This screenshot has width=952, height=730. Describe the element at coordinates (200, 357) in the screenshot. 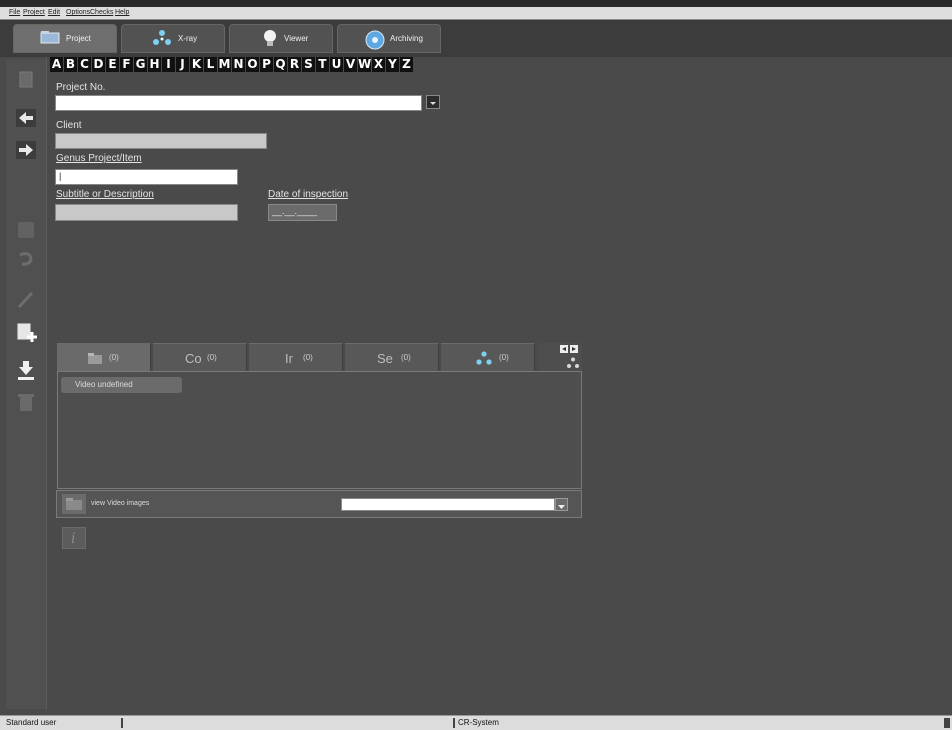

I see `subtab-co: Co (0)` at that location.